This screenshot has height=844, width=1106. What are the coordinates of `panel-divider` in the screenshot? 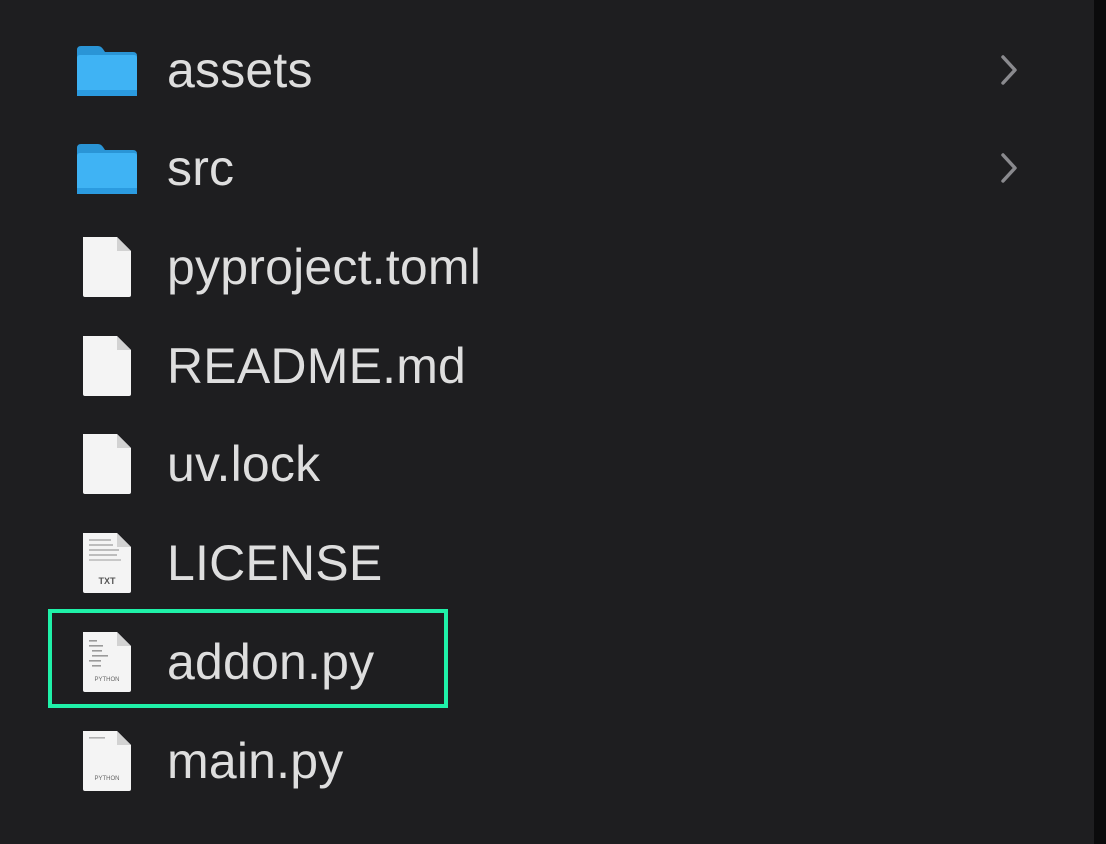 It's located at (1100, 422).